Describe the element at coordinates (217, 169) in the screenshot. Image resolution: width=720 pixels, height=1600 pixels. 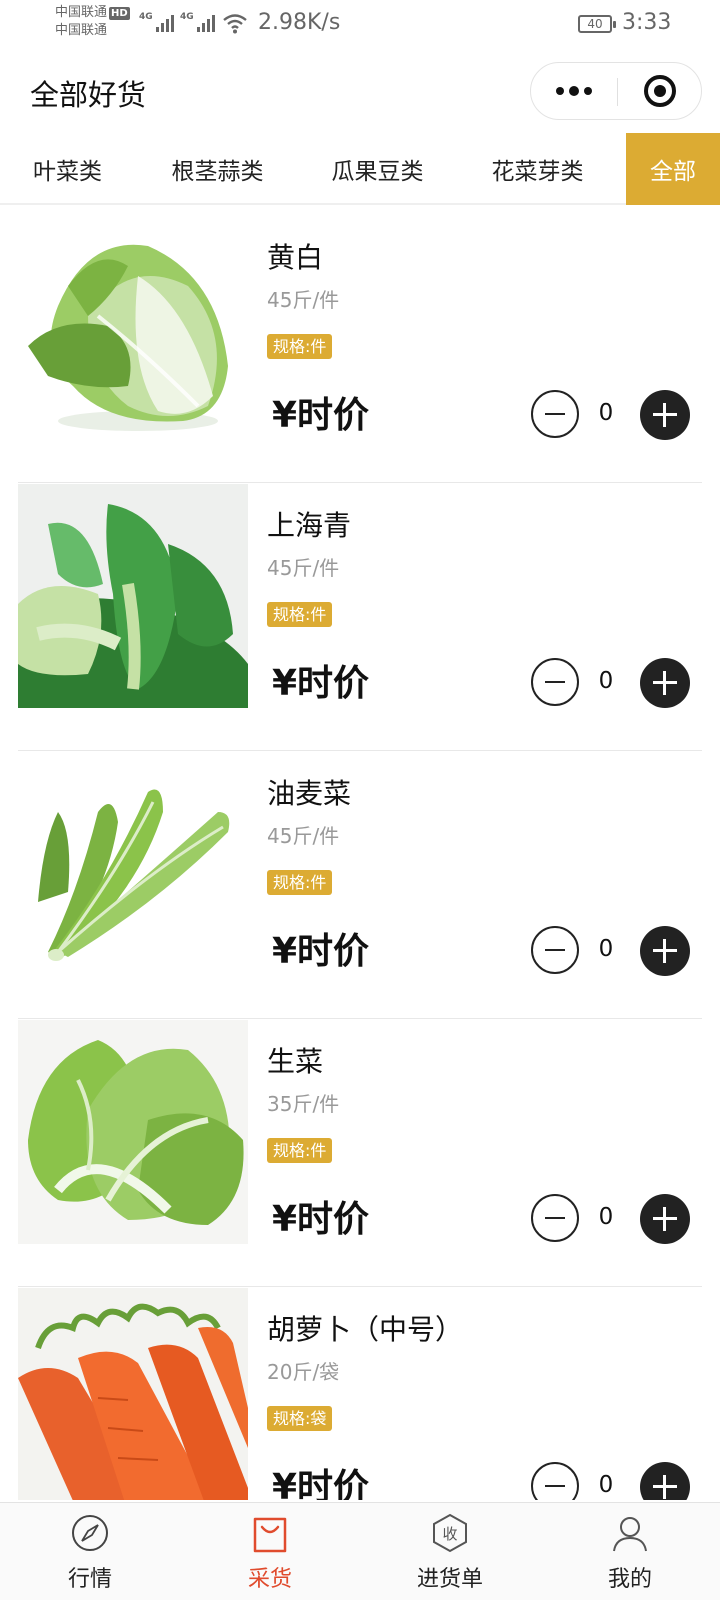
I see `tab-root: 根茎蒜类` at that location.